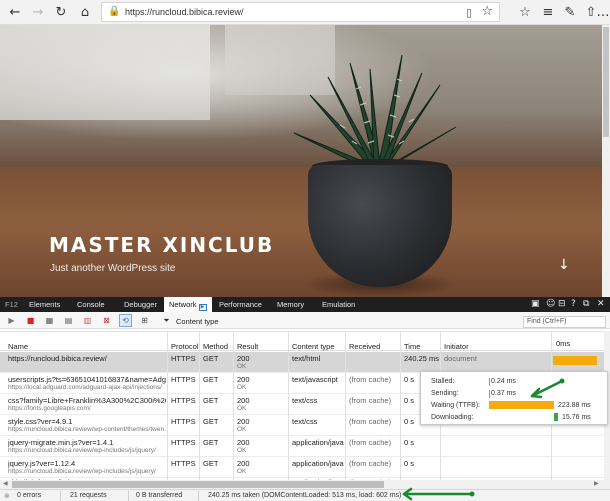 Image resolution: width=610 pixels, height=501 pixels. What do you see at coordinates (87, 320) in the screenshot?
I see `clear-cache-icon: ▥` at bounding box center [87, 320].